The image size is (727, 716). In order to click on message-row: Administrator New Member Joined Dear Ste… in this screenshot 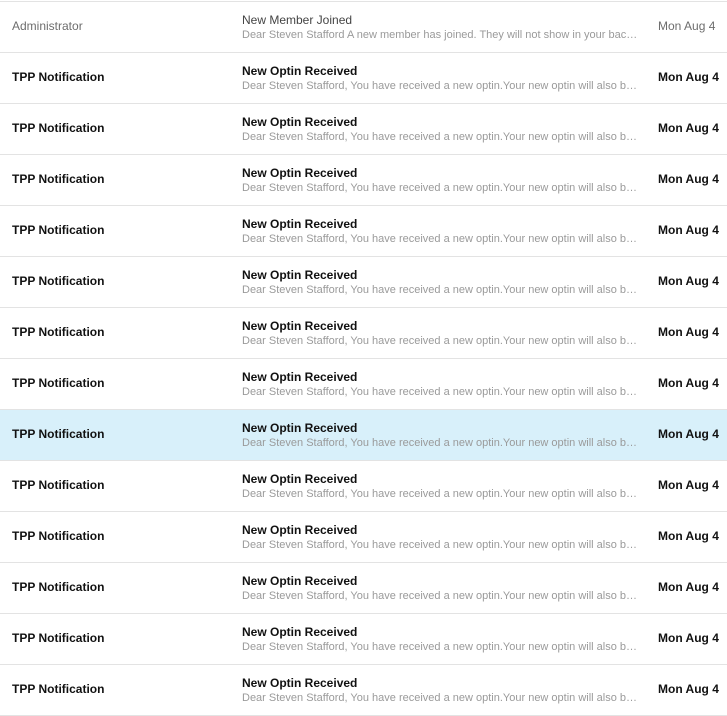, I will do `click(363, 27)`.